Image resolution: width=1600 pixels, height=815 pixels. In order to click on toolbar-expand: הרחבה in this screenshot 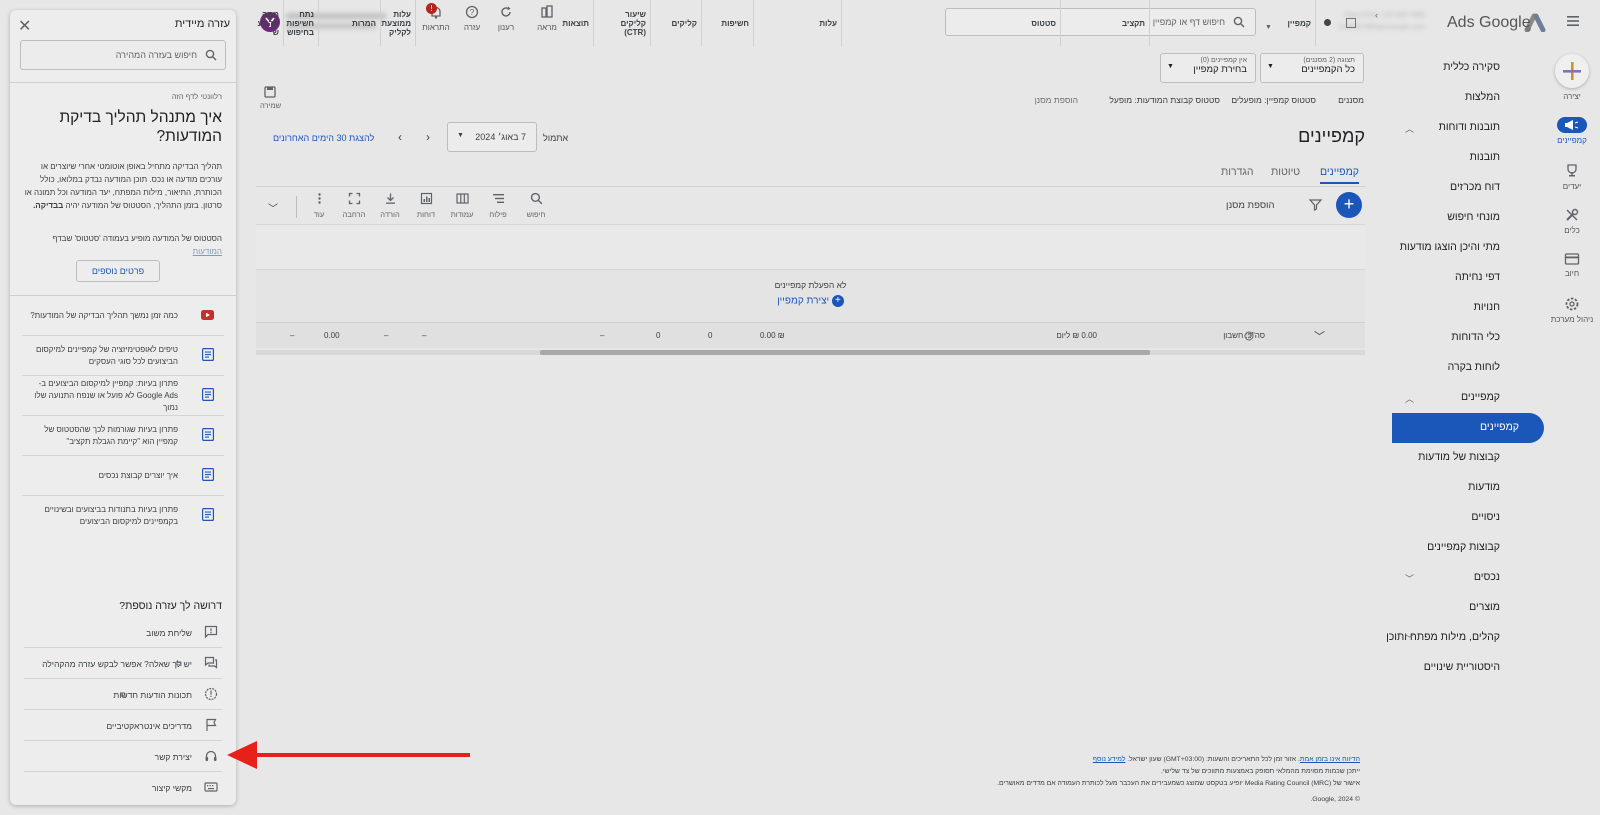, I will do `click(354, 205)`.